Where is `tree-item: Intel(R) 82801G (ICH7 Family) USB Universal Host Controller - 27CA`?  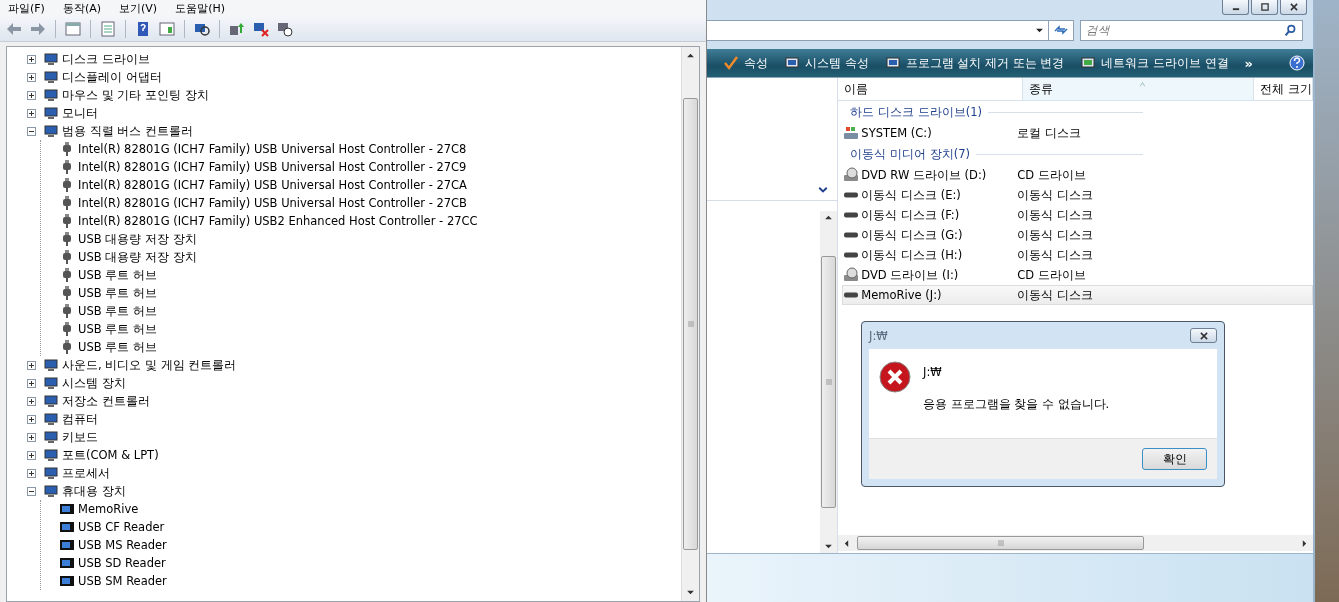 tree-item: Intel(R) 82801G (ICH7 Family) USB Universal Host Controller - 27CA is located at coordinates (272, 185).